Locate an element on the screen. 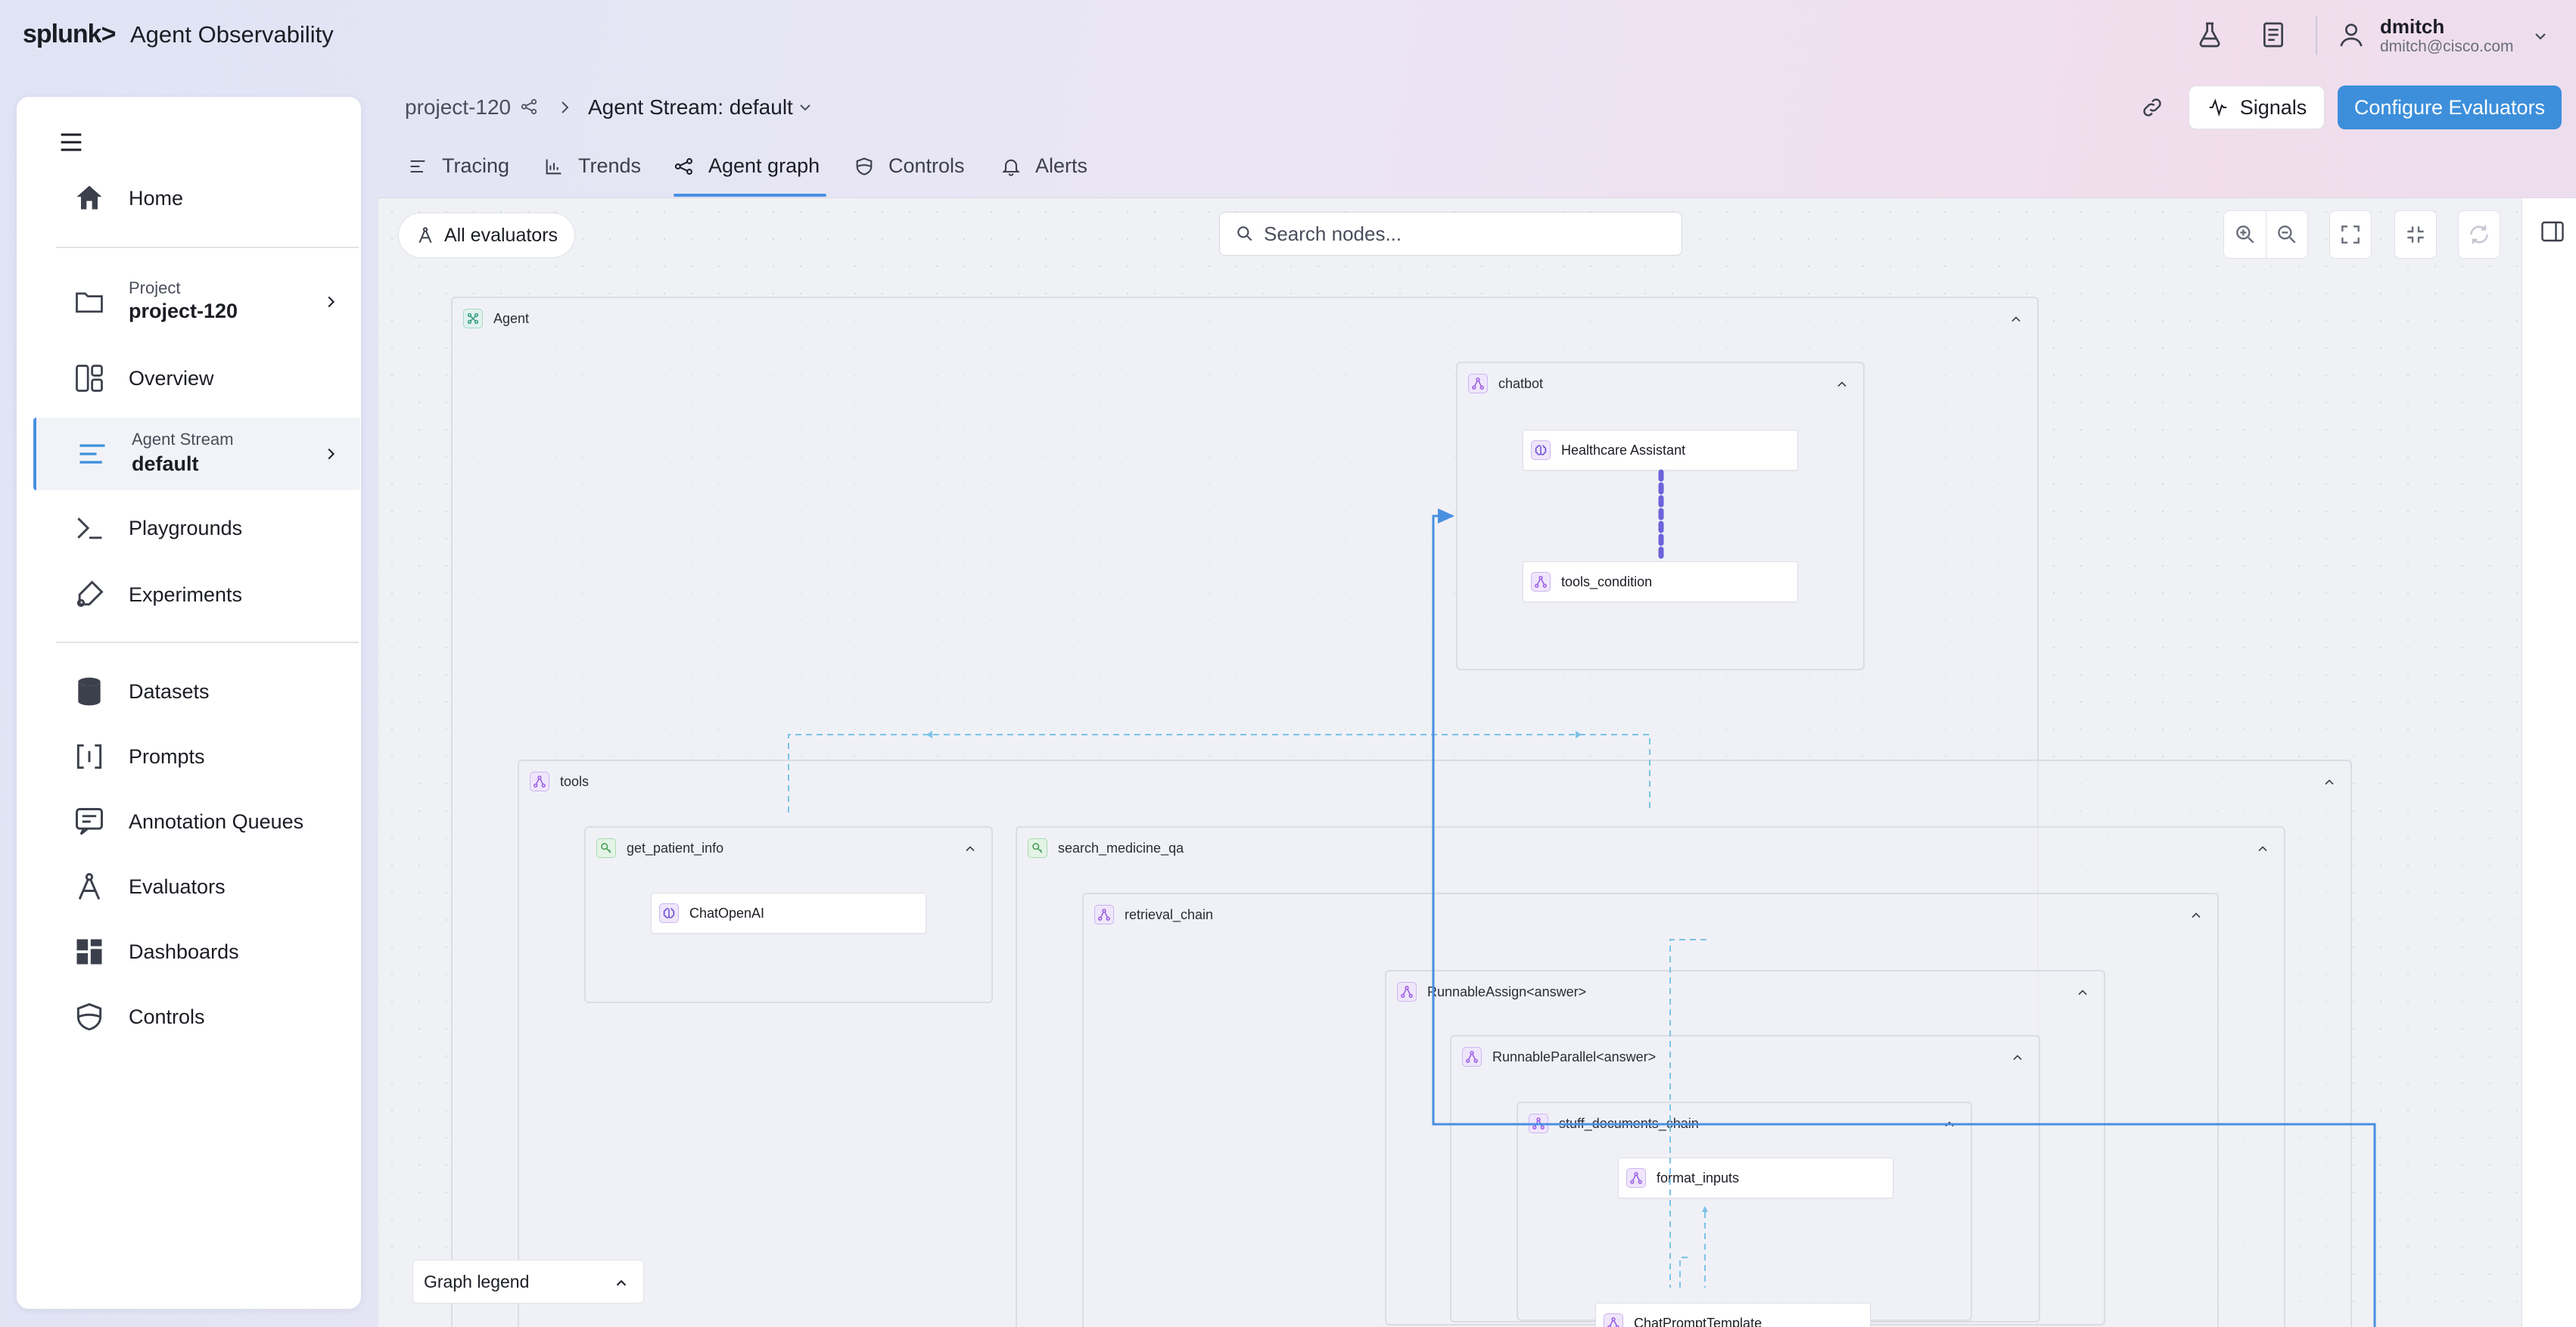  experiment-icon is located at coordinates (89, 594).